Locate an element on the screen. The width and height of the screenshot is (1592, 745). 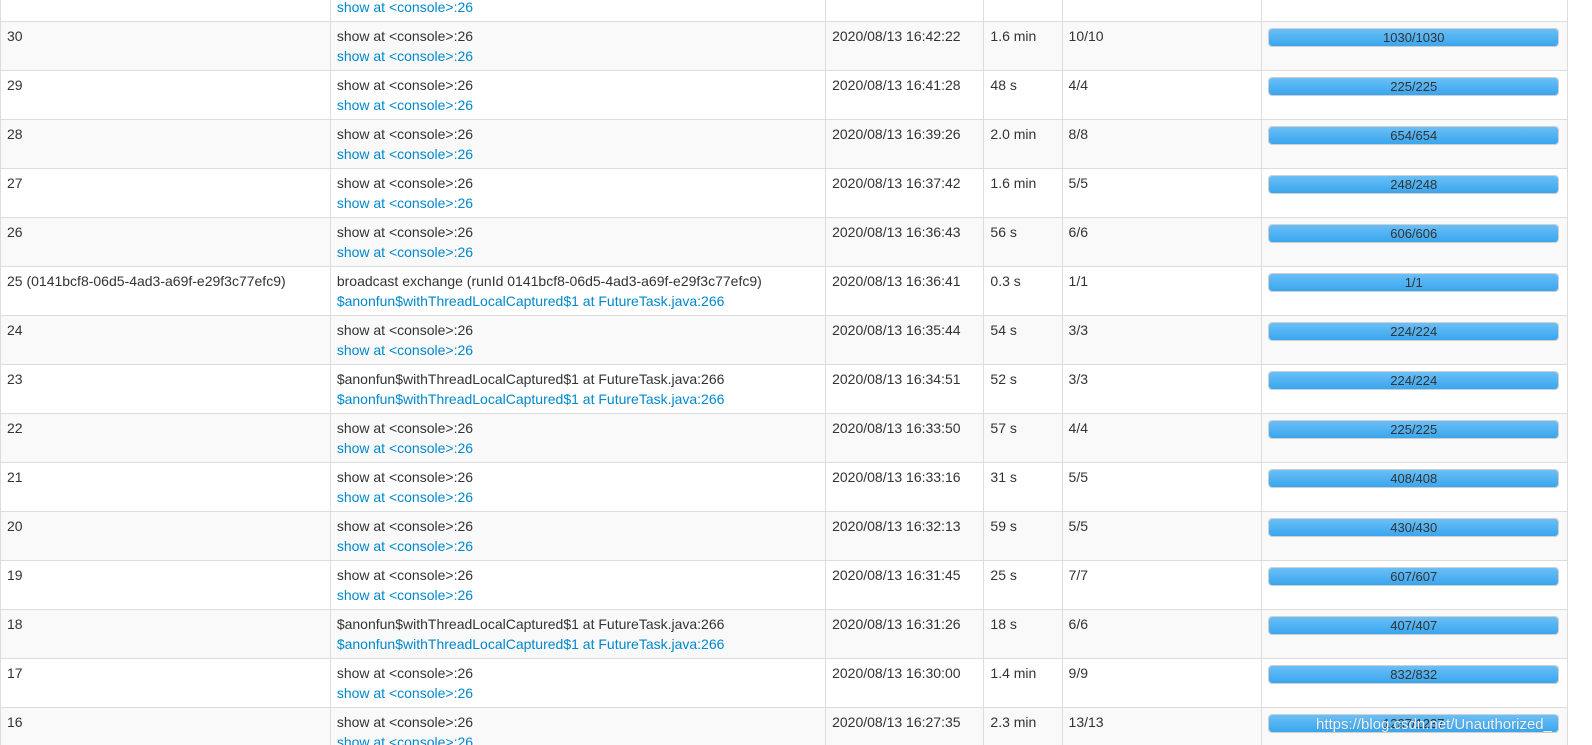
duration-cell: 31 s is located at coordinates (1023, 487).